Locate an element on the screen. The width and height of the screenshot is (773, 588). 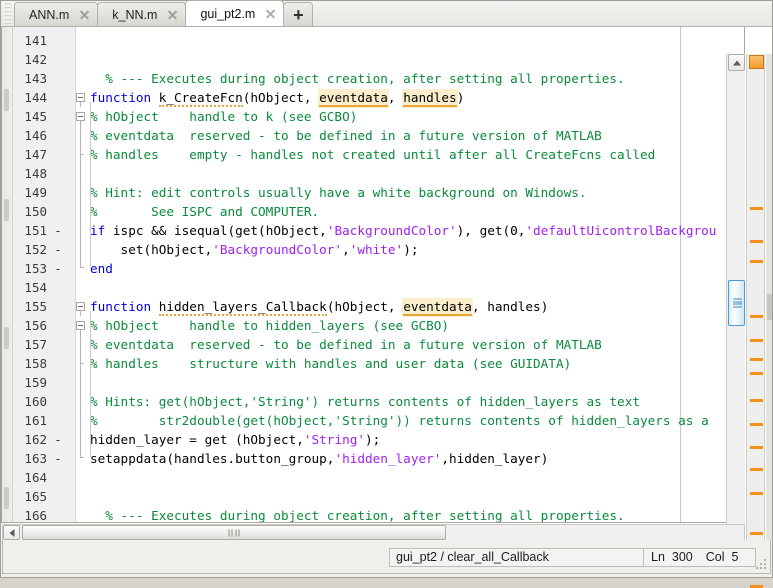
code-token: (hObject, is located at coordinates (365, 306).